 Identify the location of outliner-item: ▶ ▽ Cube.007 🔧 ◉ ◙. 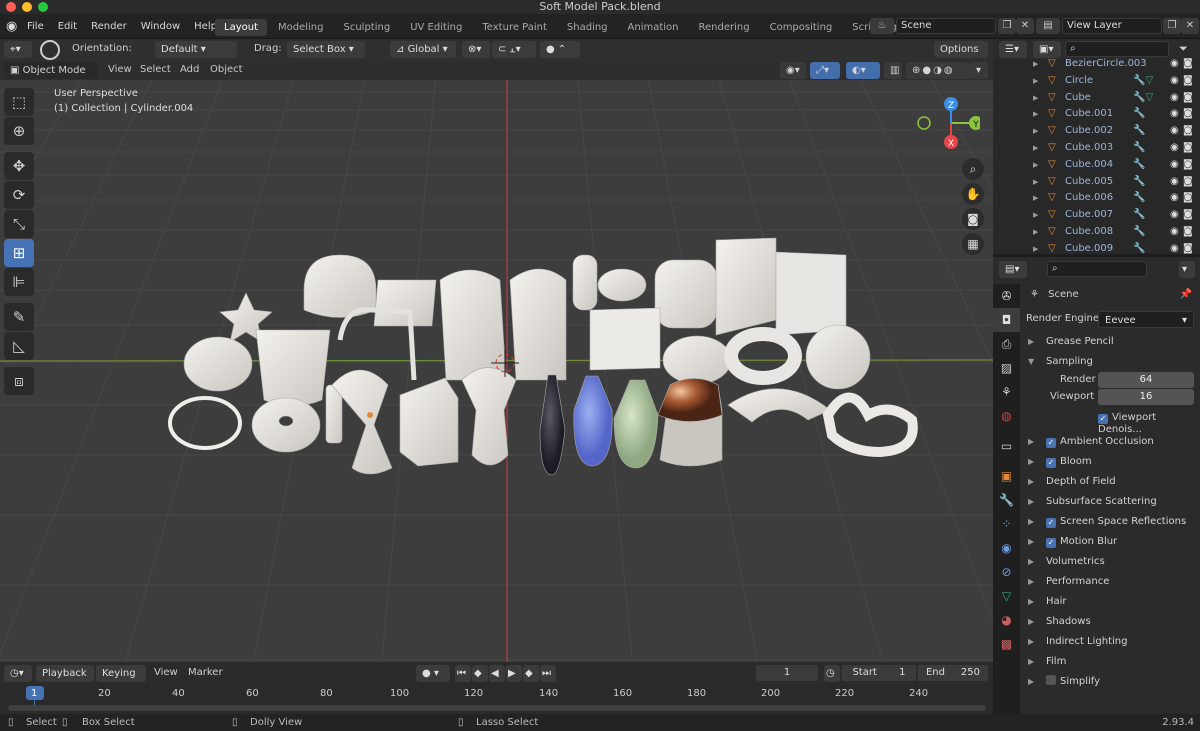
(1096, 215).